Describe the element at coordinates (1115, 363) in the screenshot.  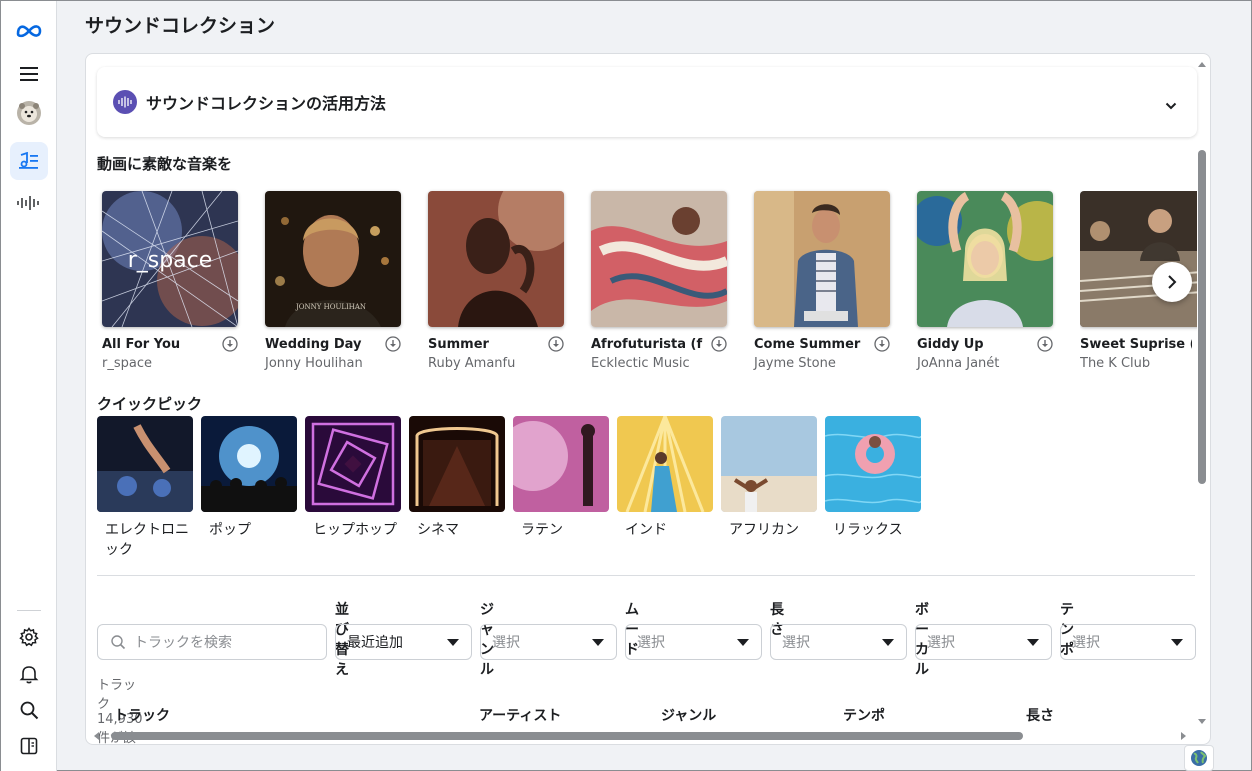
I see `track-artist: The K Club` at that location.